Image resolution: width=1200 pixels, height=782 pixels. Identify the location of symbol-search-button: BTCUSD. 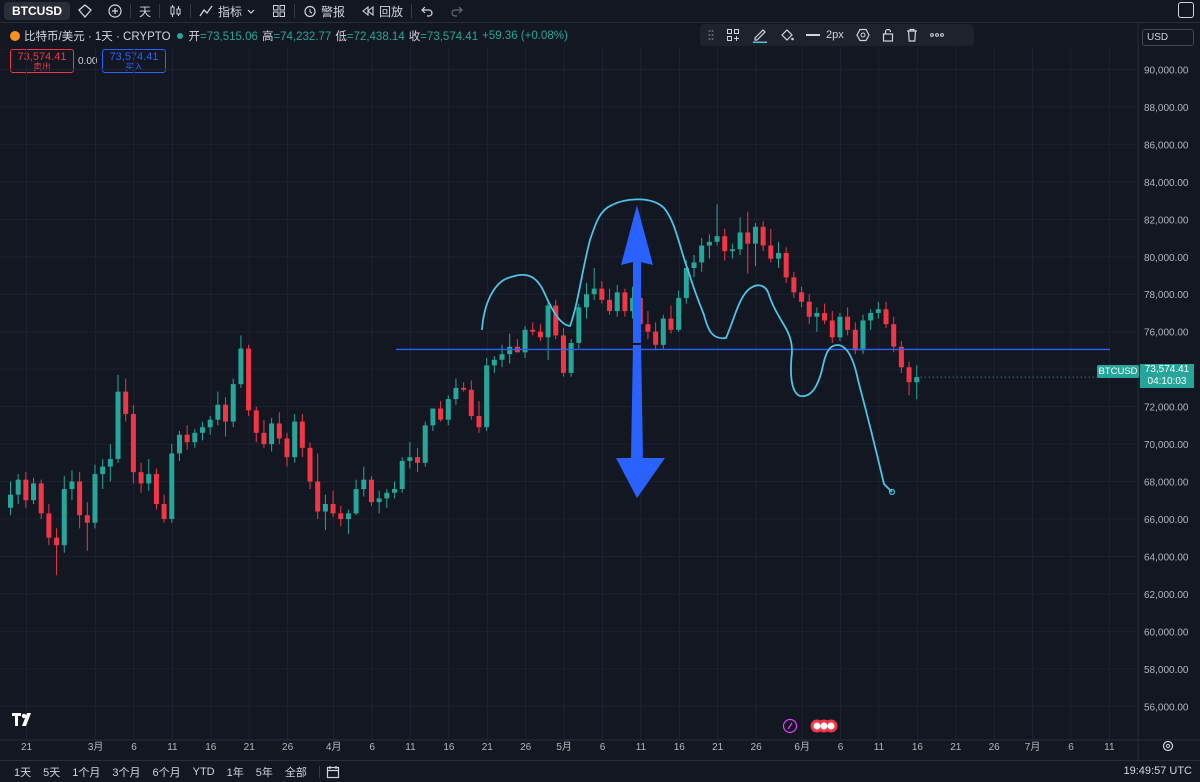
(37, 11).